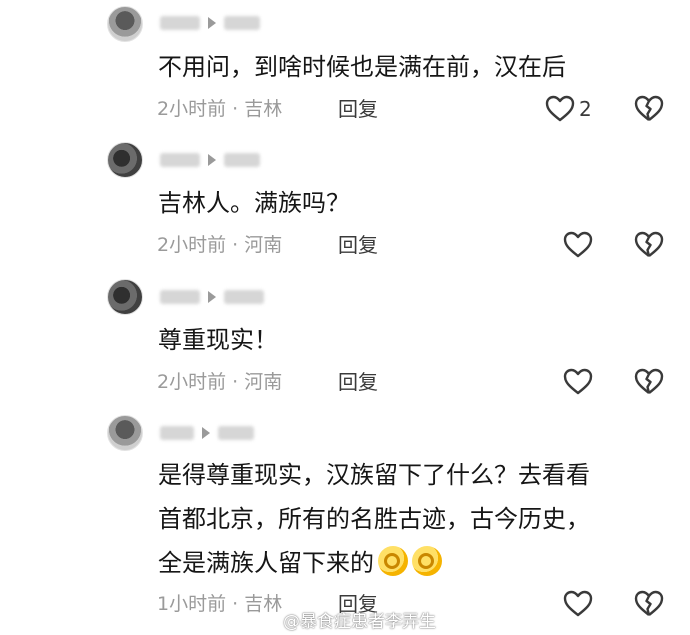  I want to click on comment-text: 不用问，到啥时候也是满在前，汉在后, so click(362, 67).